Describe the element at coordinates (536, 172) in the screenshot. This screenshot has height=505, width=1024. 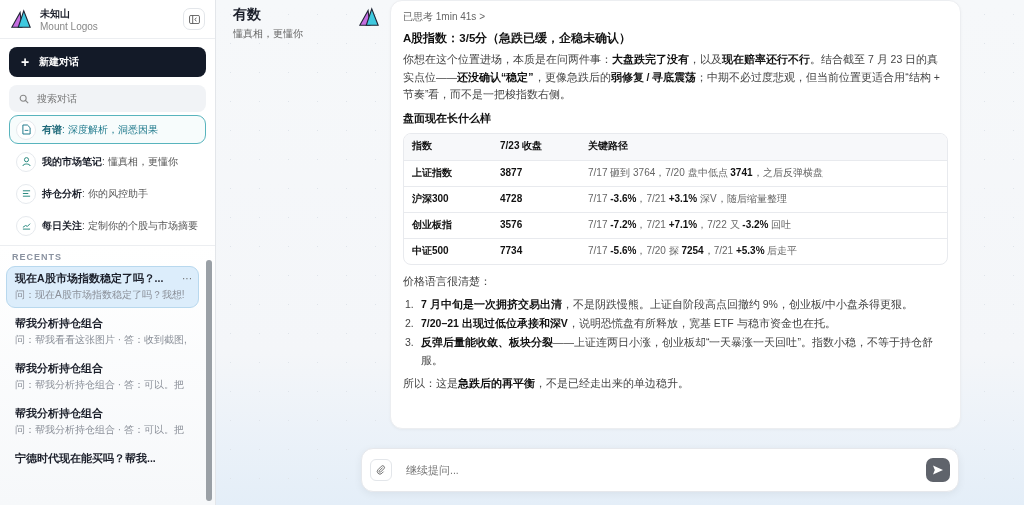
I see `table-cell: 3877` at that location.